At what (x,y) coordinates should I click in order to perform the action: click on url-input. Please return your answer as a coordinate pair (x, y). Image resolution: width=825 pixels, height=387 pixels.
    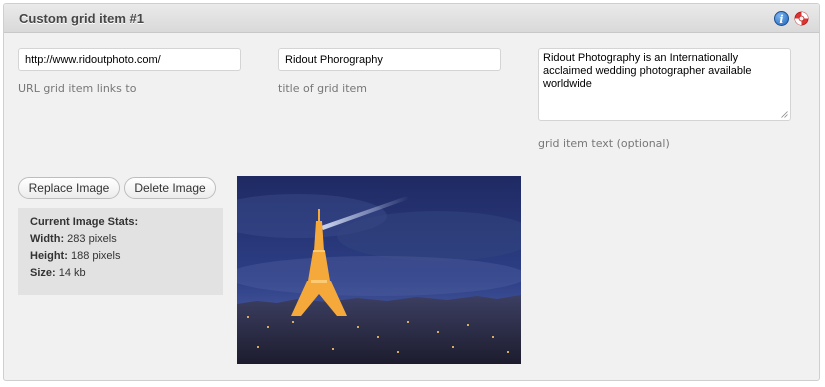
    Looking at the image, I should click on (129, 59).